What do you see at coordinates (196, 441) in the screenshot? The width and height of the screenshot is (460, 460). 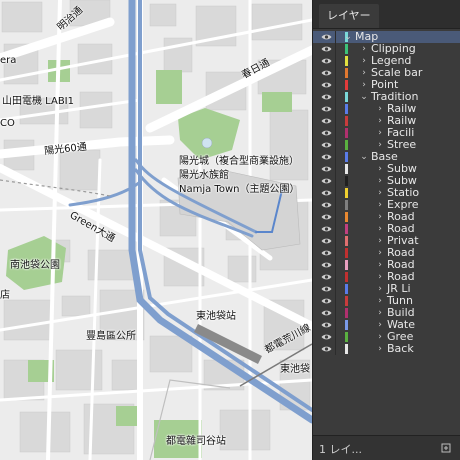 I see `map-label-zoshigaya-station: 都電雜司谷站` at bounding box center [196, 441].